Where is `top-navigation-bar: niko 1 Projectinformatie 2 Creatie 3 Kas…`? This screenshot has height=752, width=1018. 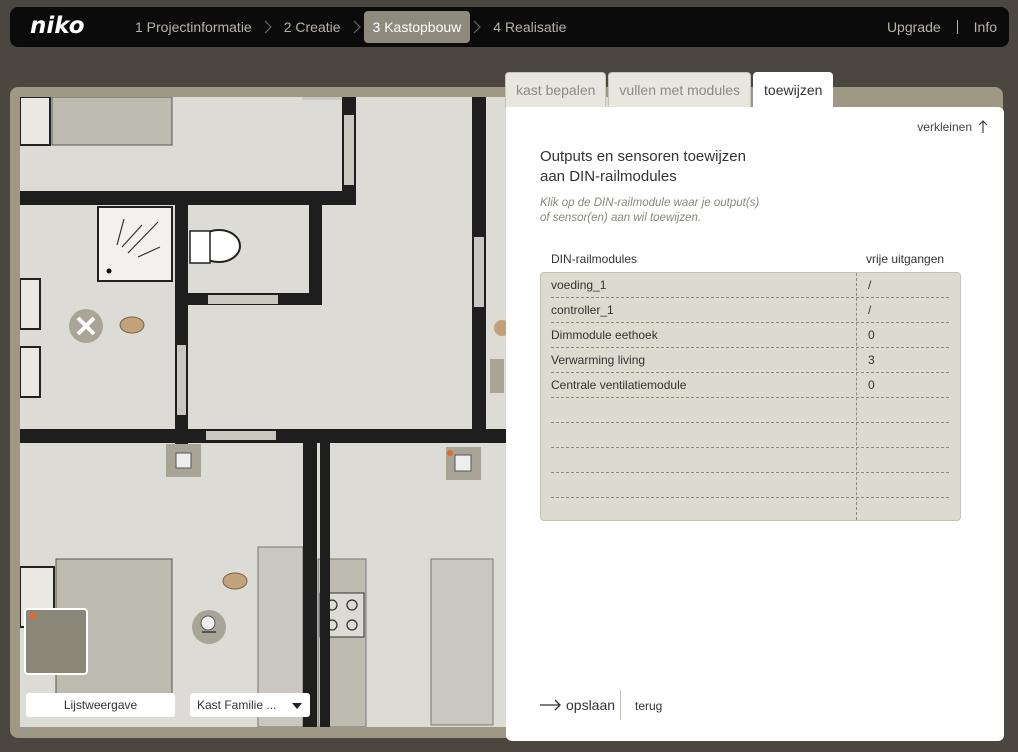
top-navigation-bar: niko 1 Projectinformatie 2 Creatie 3 Kas… is located at coordinates (509, 27).